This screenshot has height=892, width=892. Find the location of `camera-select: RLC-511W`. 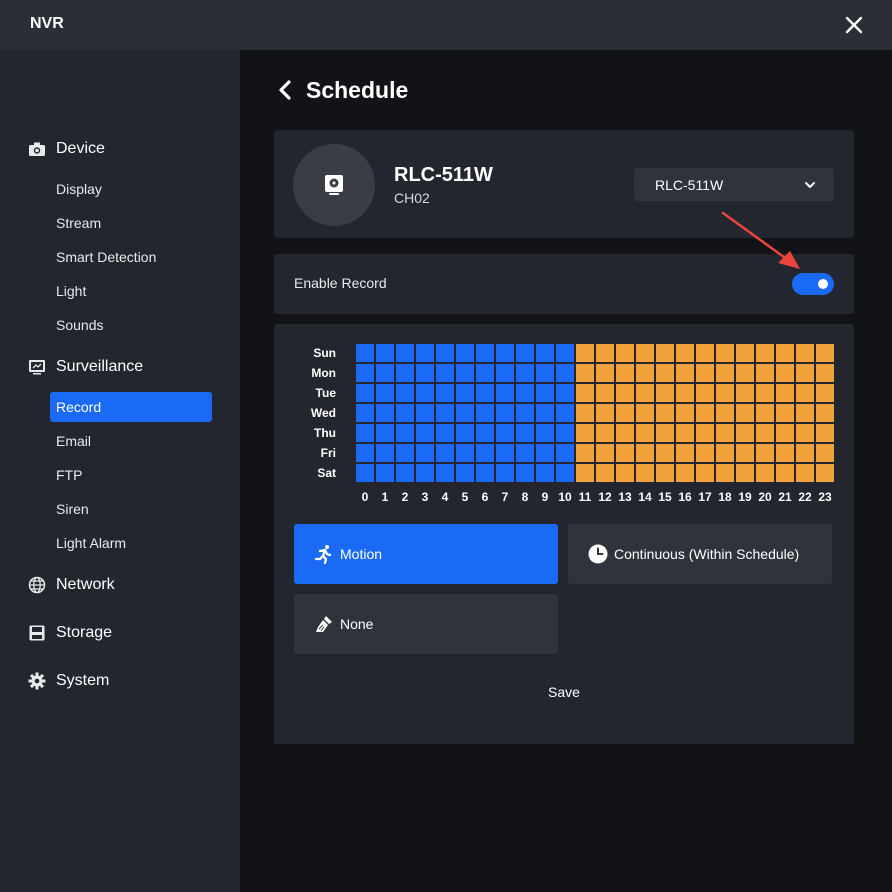

camera-select: RLC-511W is located at coordinates (734, 184).